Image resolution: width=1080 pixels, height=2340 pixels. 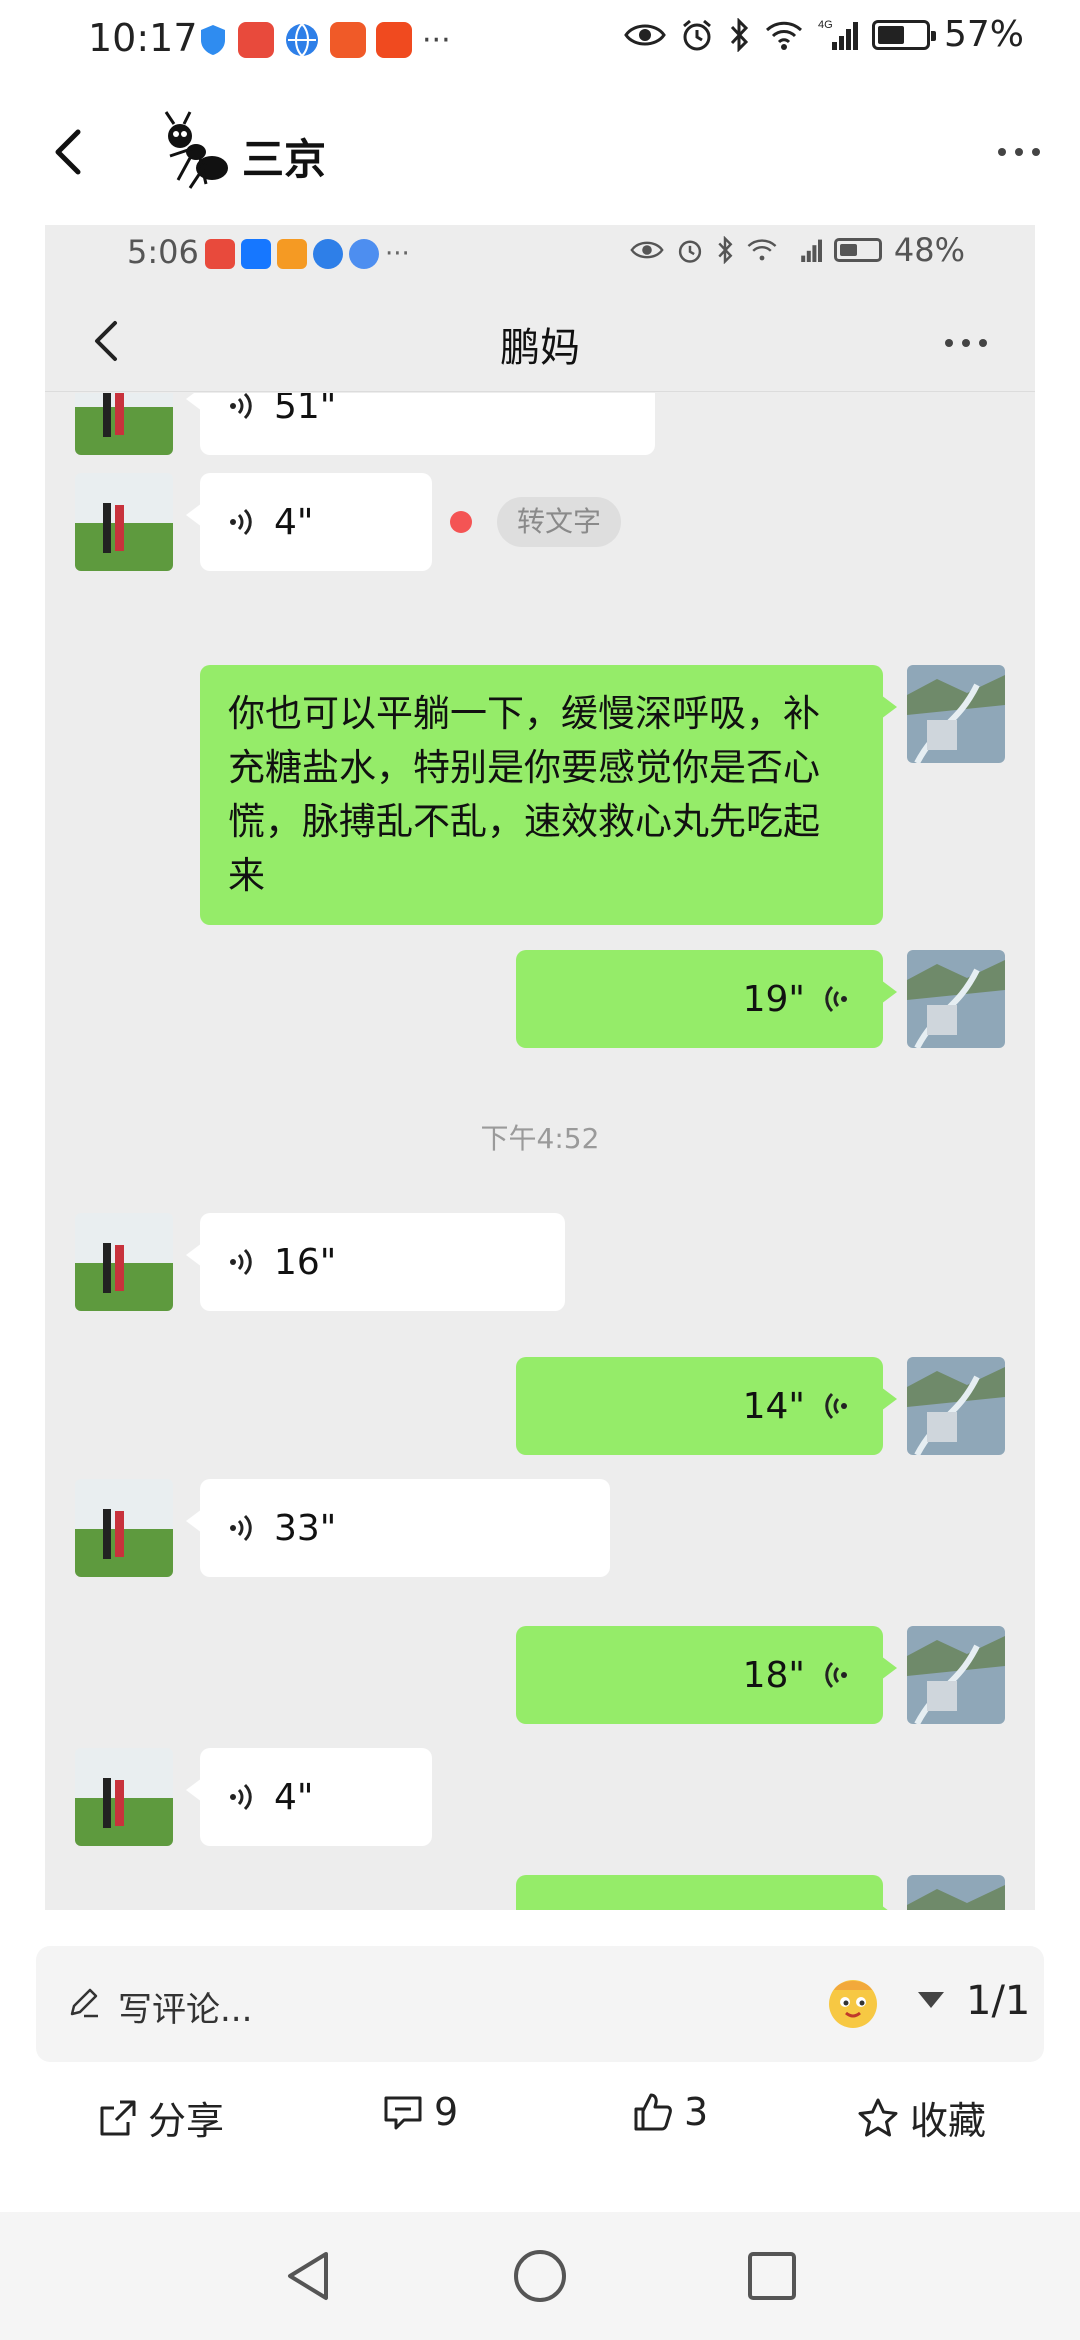 What do you see at coordinates (966, 343) in the screenshot?
I see `chat-more-icon` at bounding box center [966, 343].